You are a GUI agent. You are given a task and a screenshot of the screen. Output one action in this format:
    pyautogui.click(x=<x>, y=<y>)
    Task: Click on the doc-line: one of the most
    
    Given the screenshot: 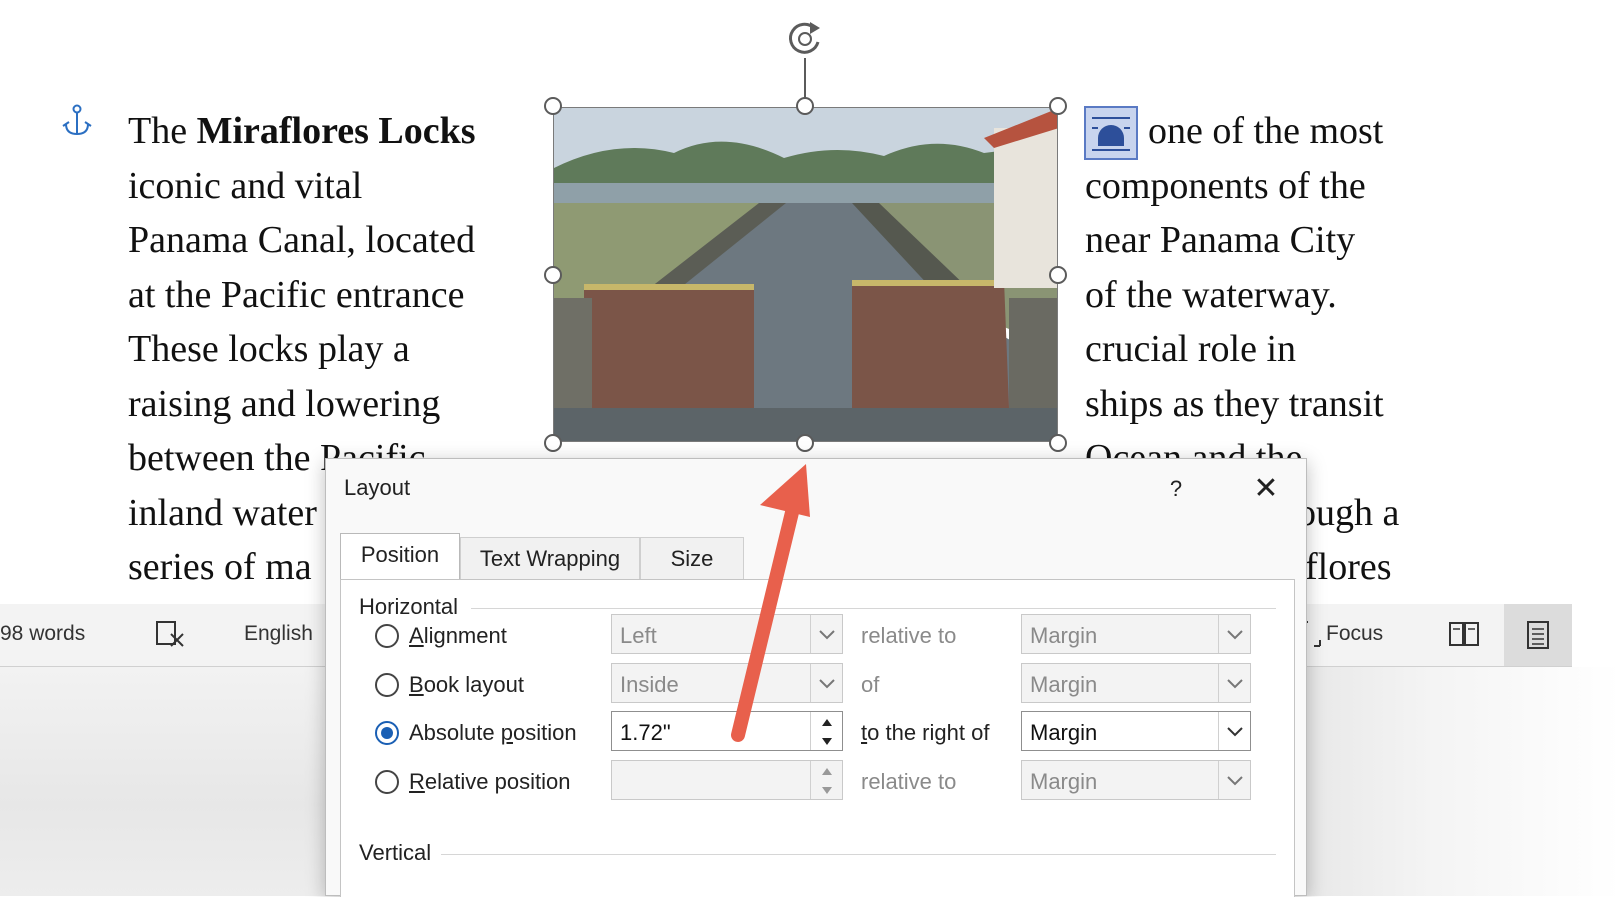 What is the action you would take?
    pyautogui.click(x=1266, y=131)
    